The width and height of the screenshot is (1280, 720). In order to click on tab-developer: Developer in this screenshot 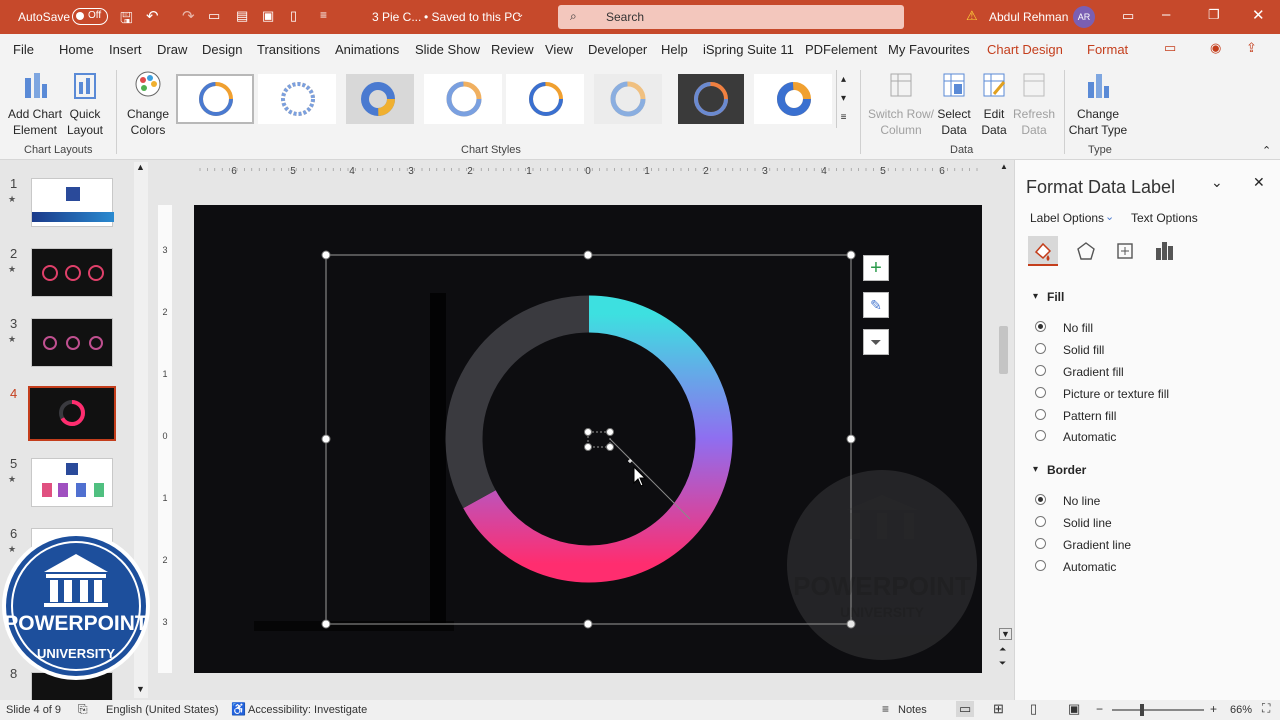, I will do `click(617, 49)`.